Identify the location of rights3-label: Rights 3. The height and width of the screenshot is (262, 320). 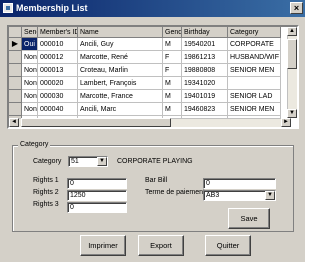
(46, 204).